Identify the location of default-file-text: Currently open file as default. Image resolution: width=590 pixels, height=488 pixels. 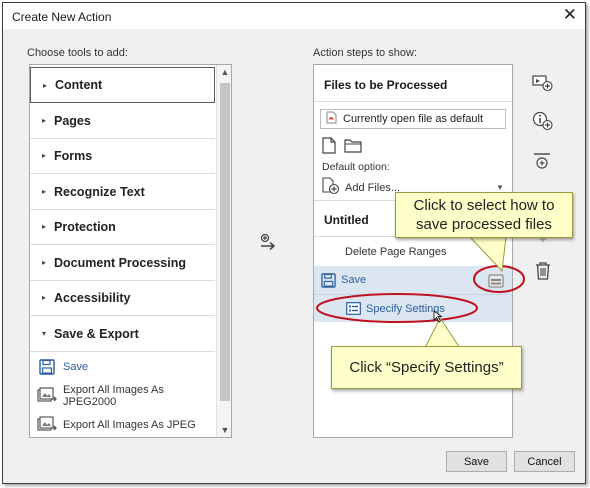
(413, 119).